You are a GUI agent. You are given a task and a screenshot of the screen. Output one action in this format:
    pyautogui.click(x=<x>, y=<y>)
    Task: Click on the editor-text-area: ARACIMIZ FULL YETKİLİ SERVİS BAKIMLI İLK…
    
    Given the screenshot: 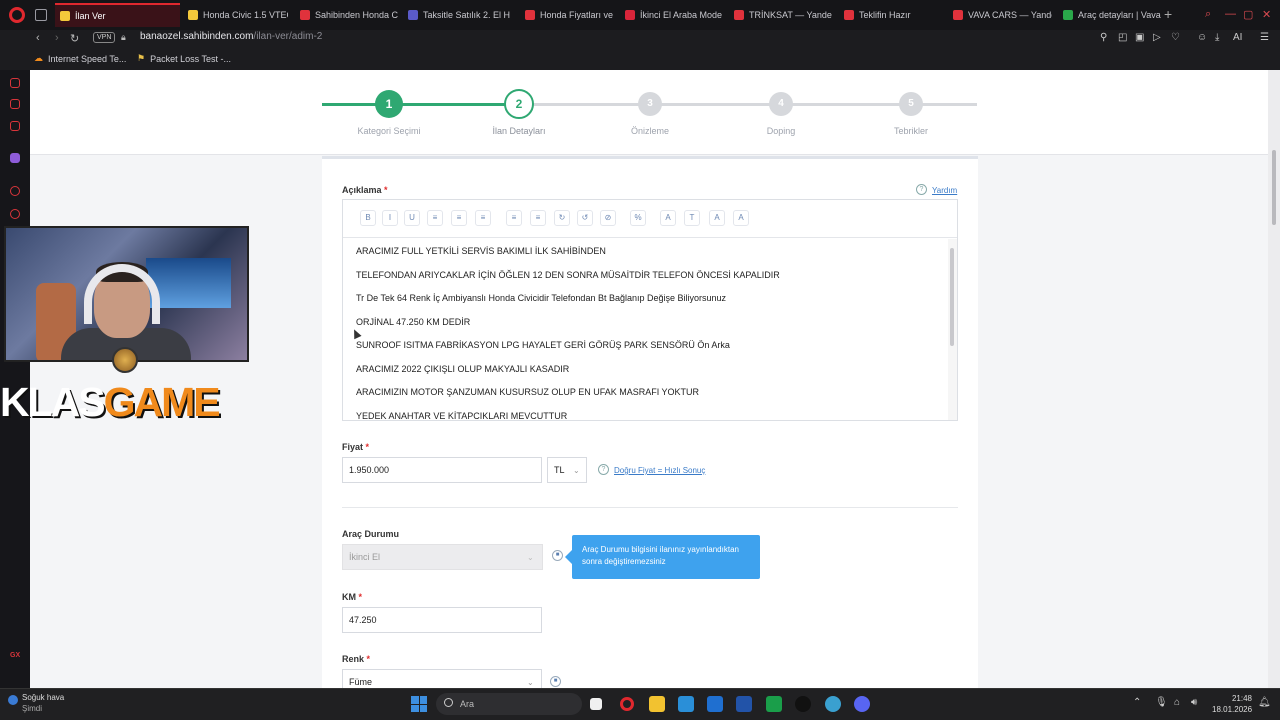 What is the action you would take?
    pyautogui.click(x=646, y=329)
    